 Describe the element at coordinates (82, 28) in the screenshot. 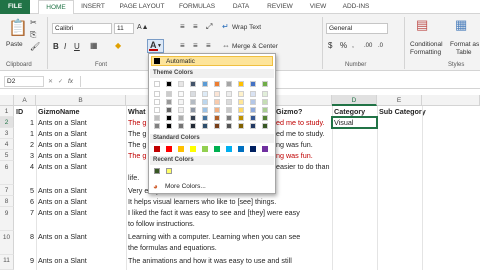

I see `font-name-box: Calibri` at that location.